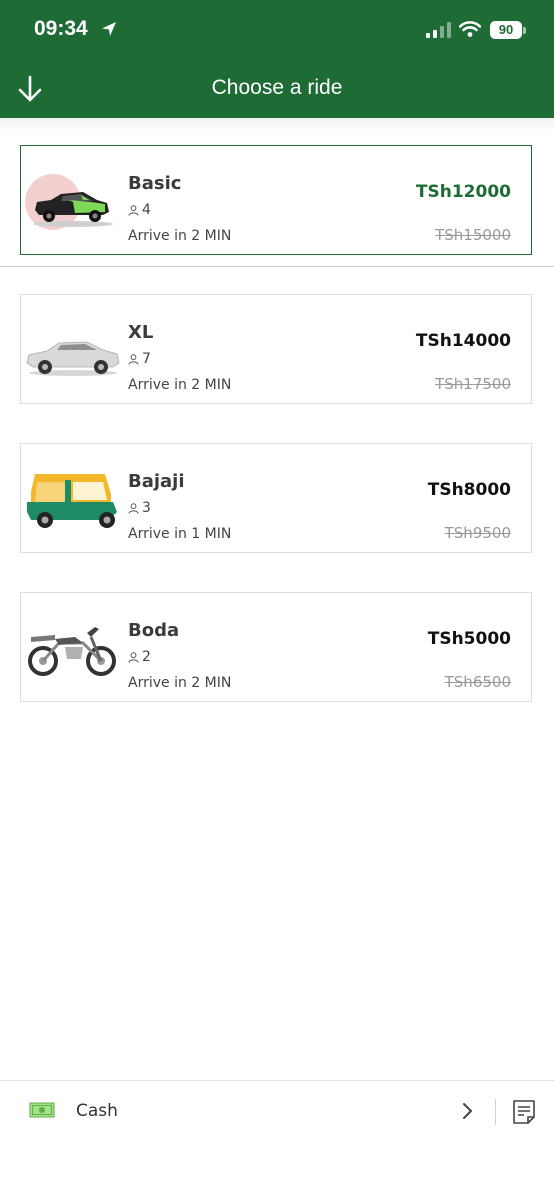 The height and width of the screenshot is (1200, 554). I want to click on seat-count: 7, so click(139, 359).